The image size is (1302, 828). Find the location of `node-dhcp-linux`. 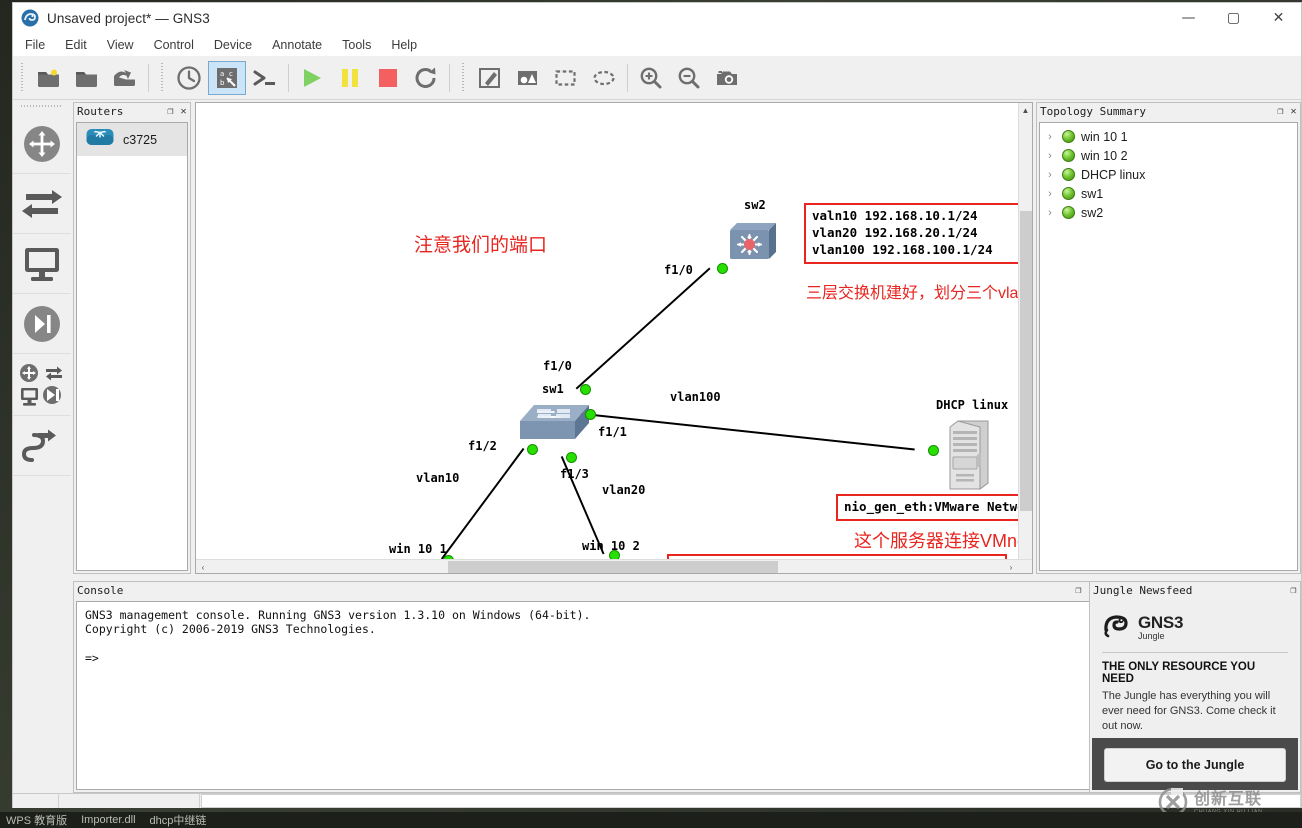

node-dhcp-linux is located at coordinates (970, 457).